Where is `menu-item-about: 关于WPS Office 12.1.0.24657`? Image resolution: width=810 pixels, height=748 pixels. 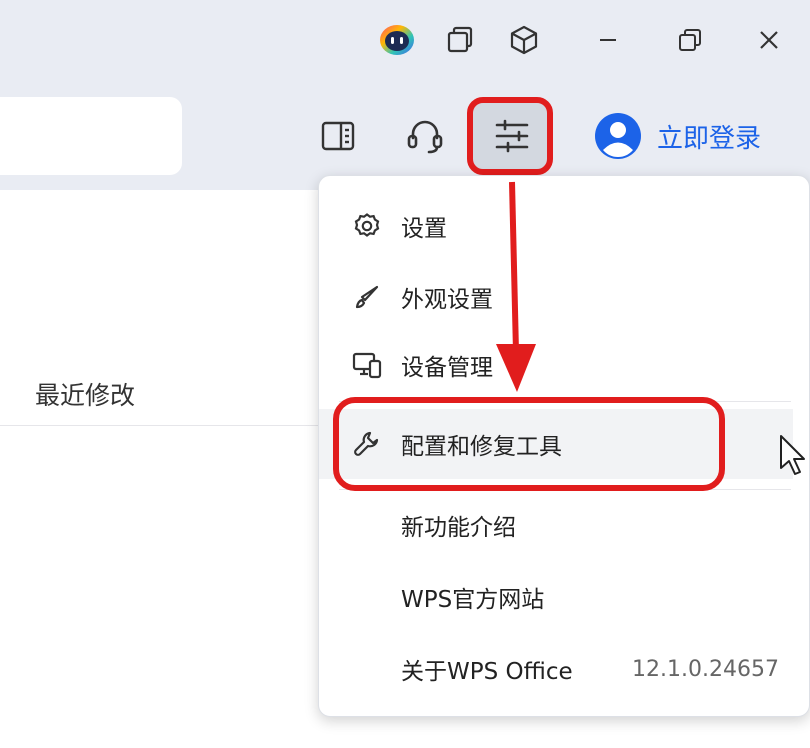 menu-item-about: 关于WPS Office 12.1.0.24657 is located at coordinates (564, 669).